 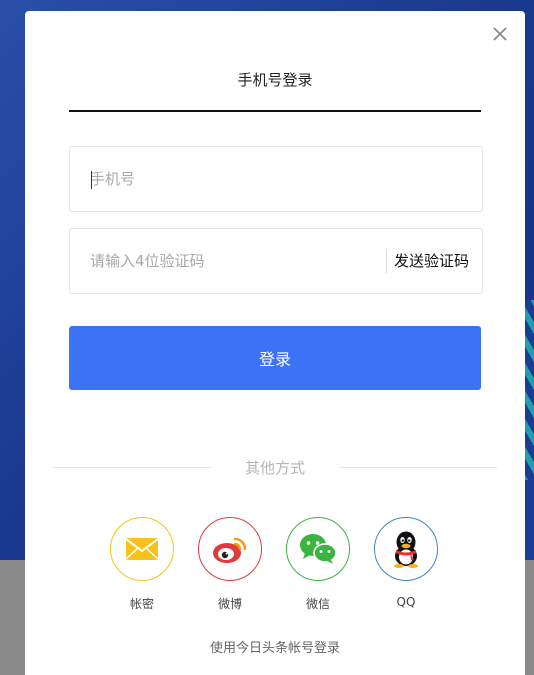 I want to click on weibo-icon, so click(x=230, y=550).